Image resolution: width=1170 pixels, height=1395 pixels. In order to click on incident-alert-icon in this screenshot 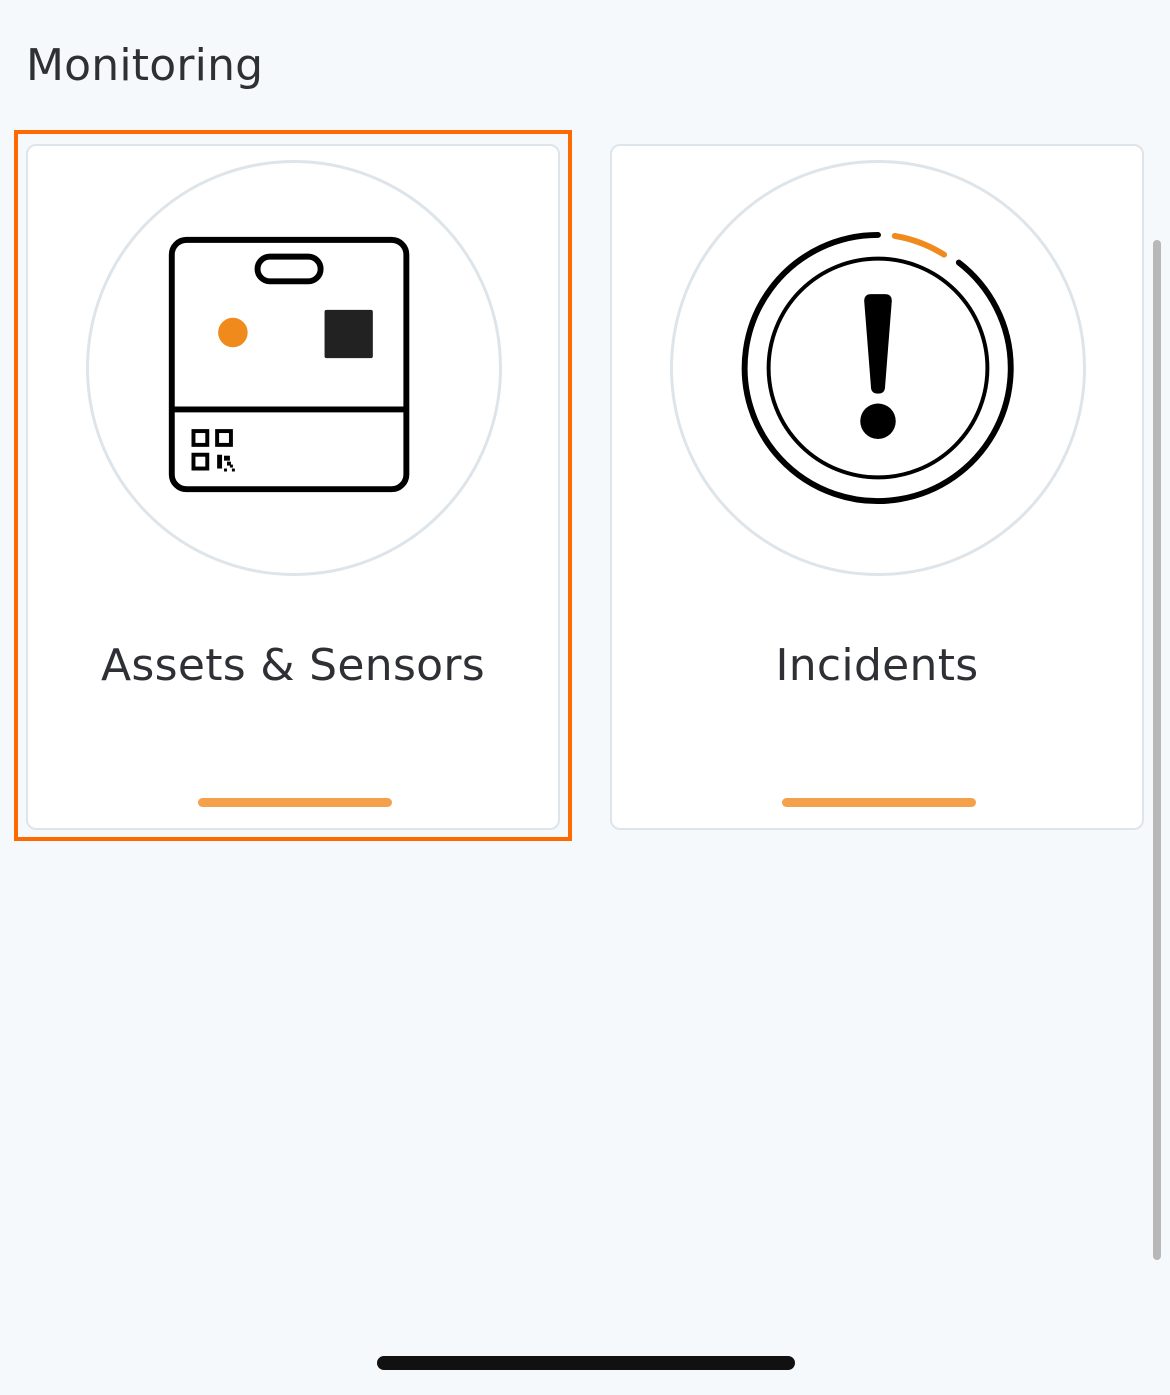, I will do `click(877, 367)`.